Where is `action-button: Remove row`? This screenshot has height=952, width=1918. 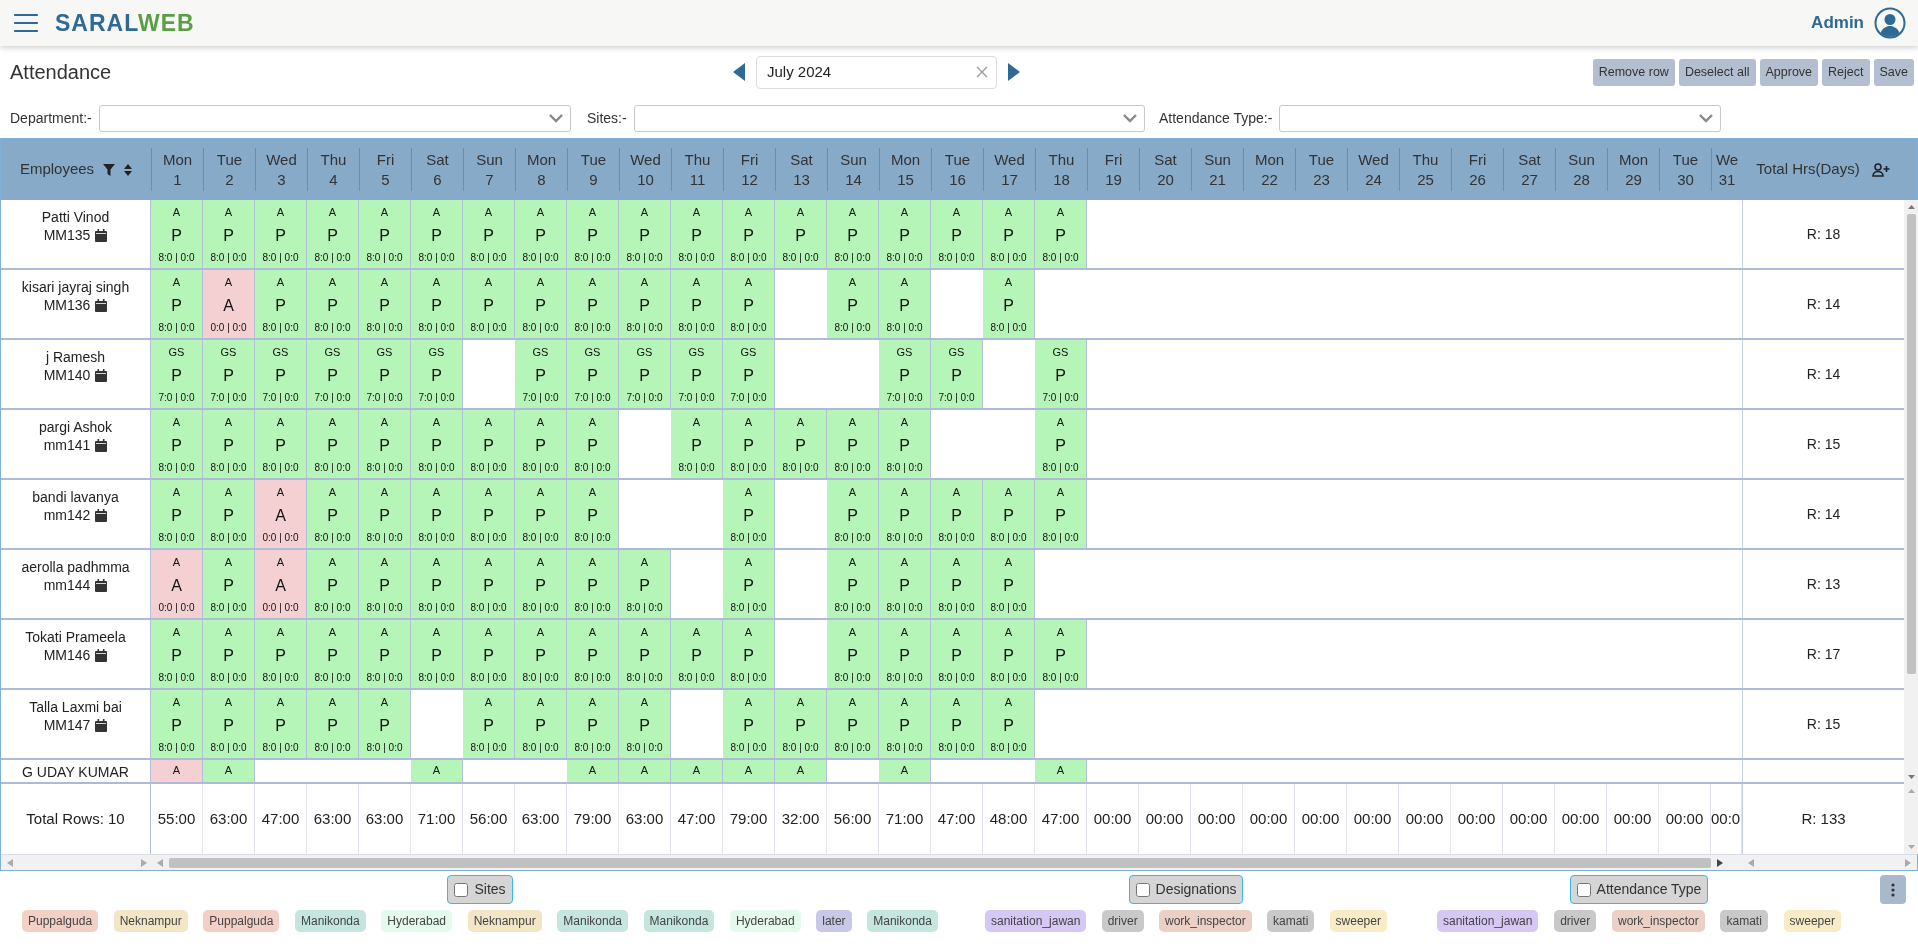
action-button: Remove row is located at coordinates (1633, 72).